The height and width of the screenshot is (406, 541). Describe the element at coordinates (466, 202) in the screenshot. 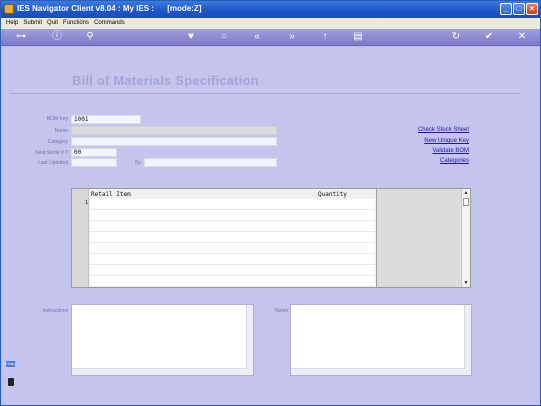

I see `scroll-thumb` at that location.